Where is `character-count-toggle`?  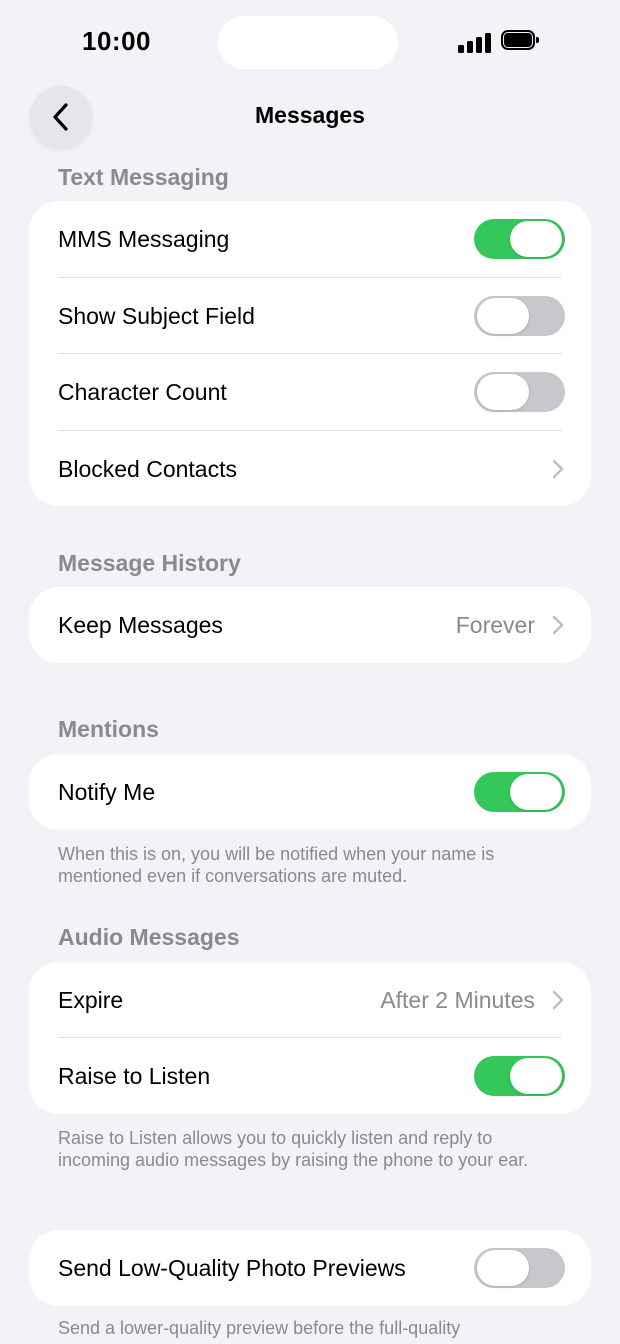
character-count-toggle is located at coordinates (519, 392).